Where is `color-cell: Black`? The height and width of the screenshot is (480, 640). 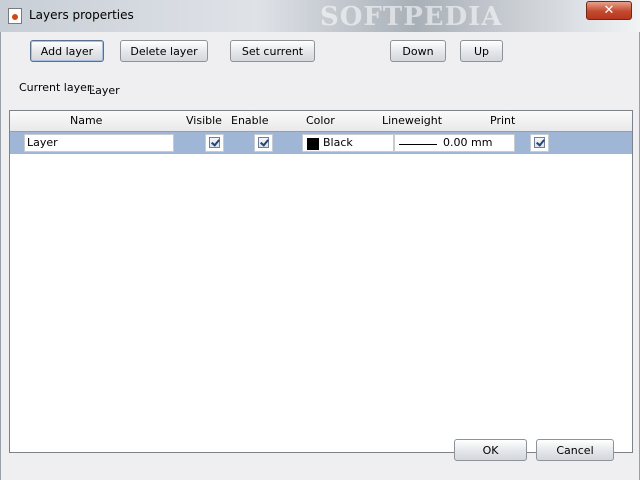 color-cell: Black is located at coordinates (348, 143).